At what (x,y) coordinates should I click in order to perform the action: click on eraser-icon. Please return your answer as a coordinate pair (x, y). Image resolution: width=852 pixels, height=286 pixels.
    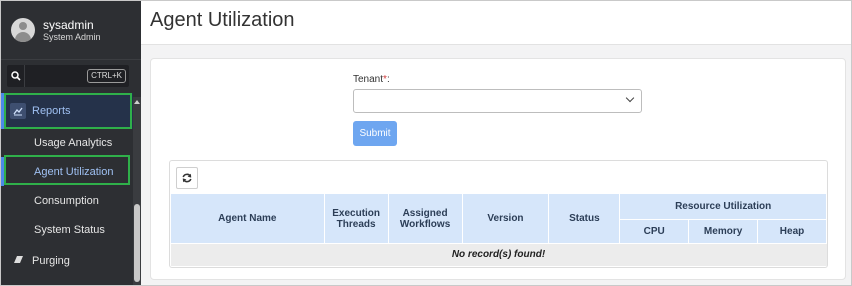
    Looking at the image, I should click on (18, 261).